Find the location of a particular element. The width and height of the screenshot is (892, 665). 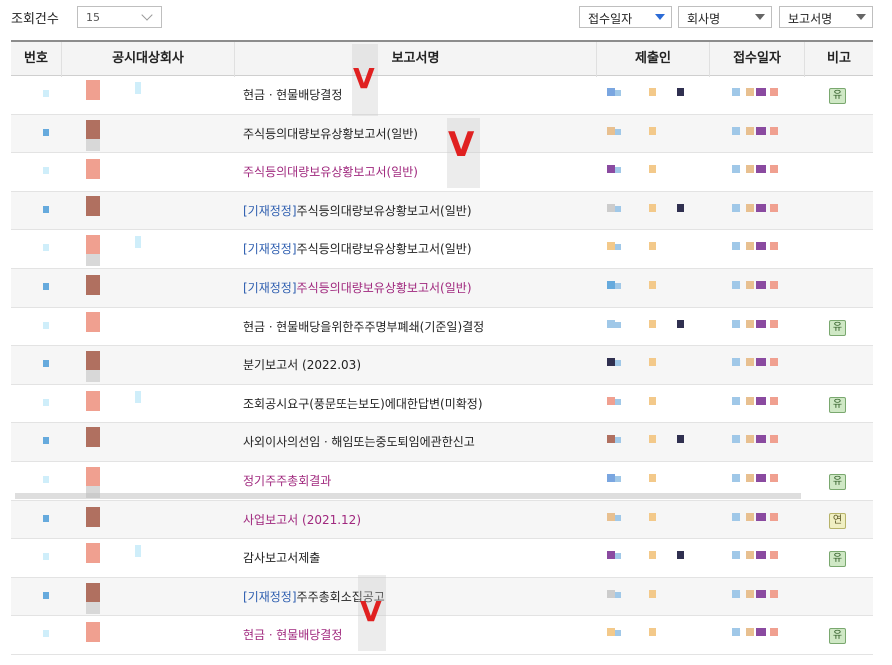

report-title-link: 사업보고서 (2021.12) is located at coordinates (416, 520).